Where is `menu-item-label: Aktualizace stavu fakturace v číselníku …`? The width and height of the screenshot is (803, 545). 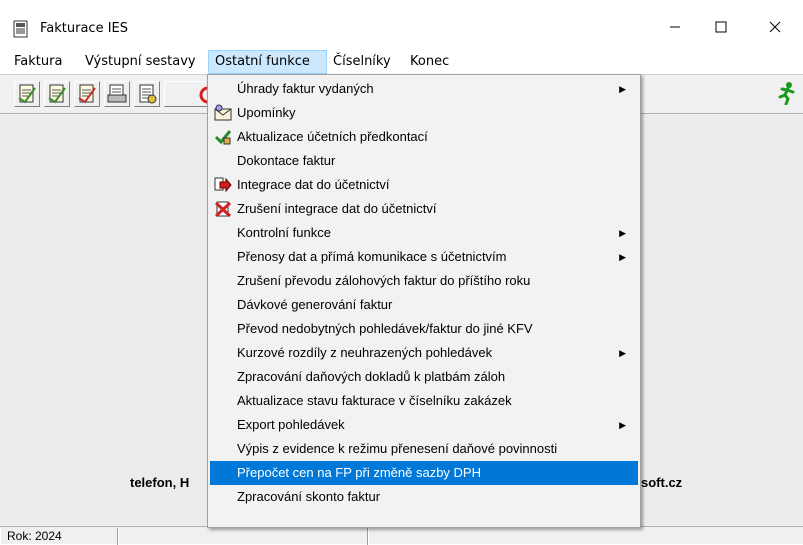
menu-item-label: Aktualizace stavu fakturace v číselníku … is located at coordinates (374, 400).